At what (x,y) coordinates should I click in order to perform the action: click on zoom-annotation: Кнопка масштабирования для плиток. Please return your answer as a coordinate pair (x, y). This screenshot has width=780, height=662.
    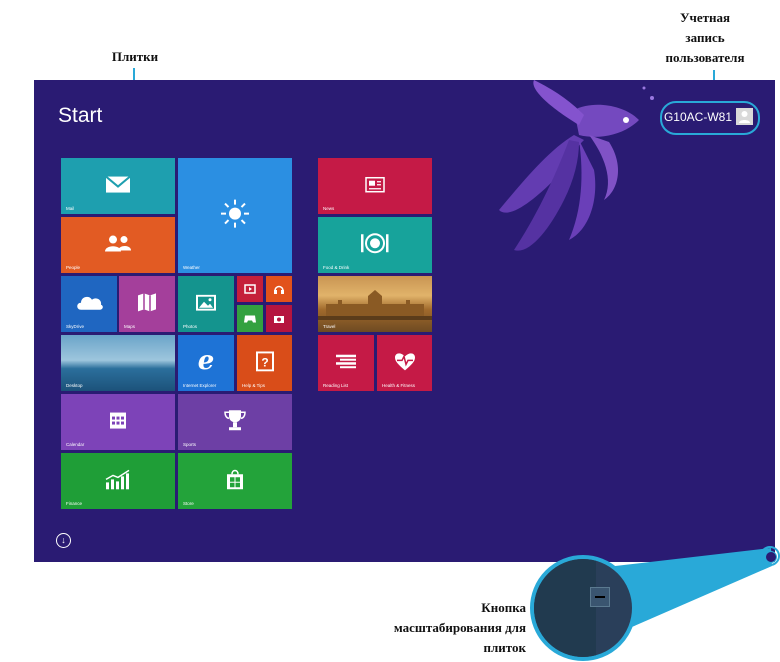
    Looking at the image, I should click on (428, 628).